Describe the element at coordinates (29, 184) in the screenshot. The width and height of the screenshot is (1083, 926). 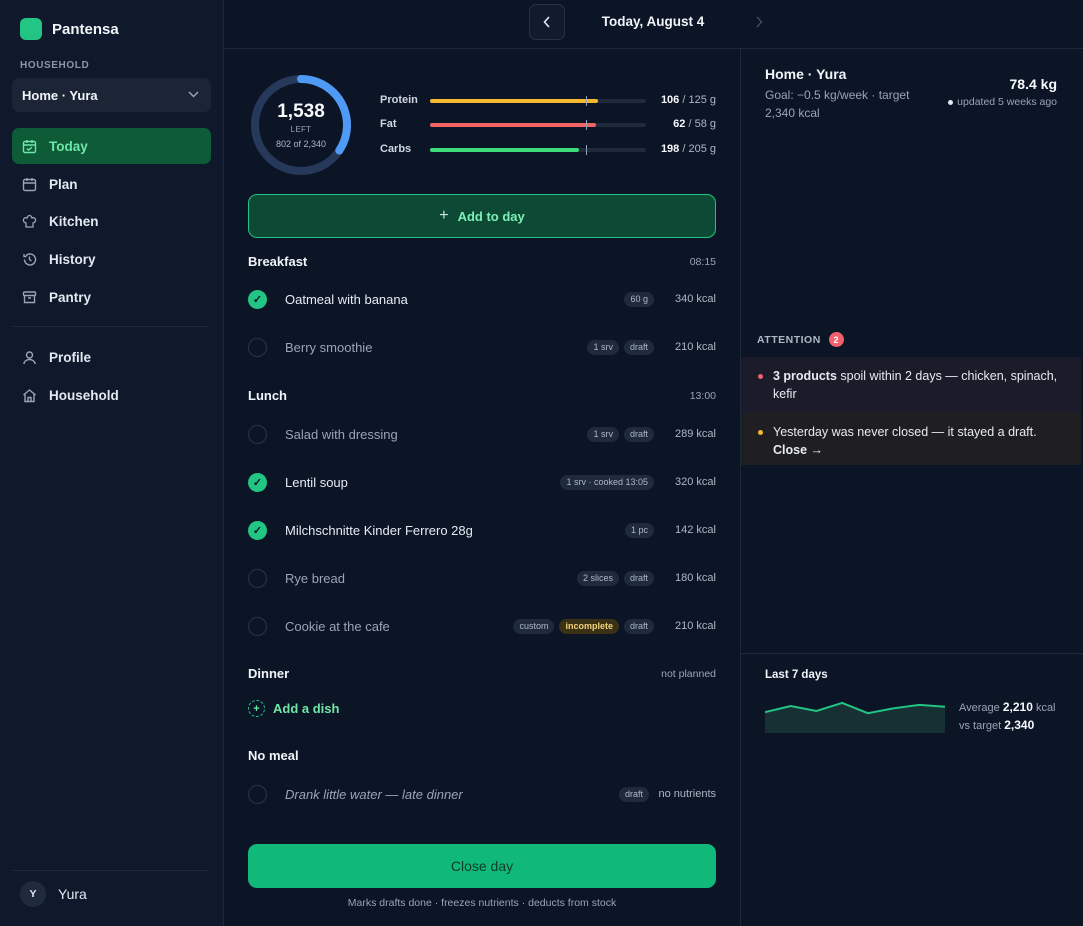
I see `calendar-grid-icon` at that location.